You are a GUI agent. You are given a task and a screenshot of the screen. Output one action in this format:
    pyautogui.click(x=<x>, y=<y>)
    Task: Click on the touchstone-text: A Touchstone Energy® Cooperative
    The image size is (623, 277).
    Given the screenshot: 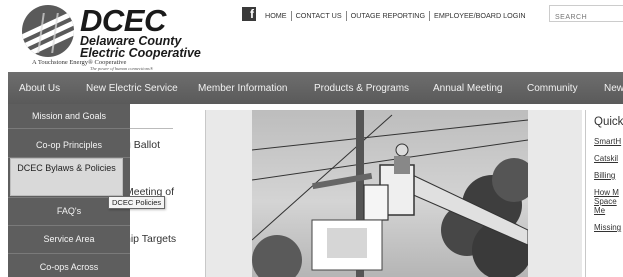 What is the action you would take?
    pyautogui.click(x=79, y=62)
    